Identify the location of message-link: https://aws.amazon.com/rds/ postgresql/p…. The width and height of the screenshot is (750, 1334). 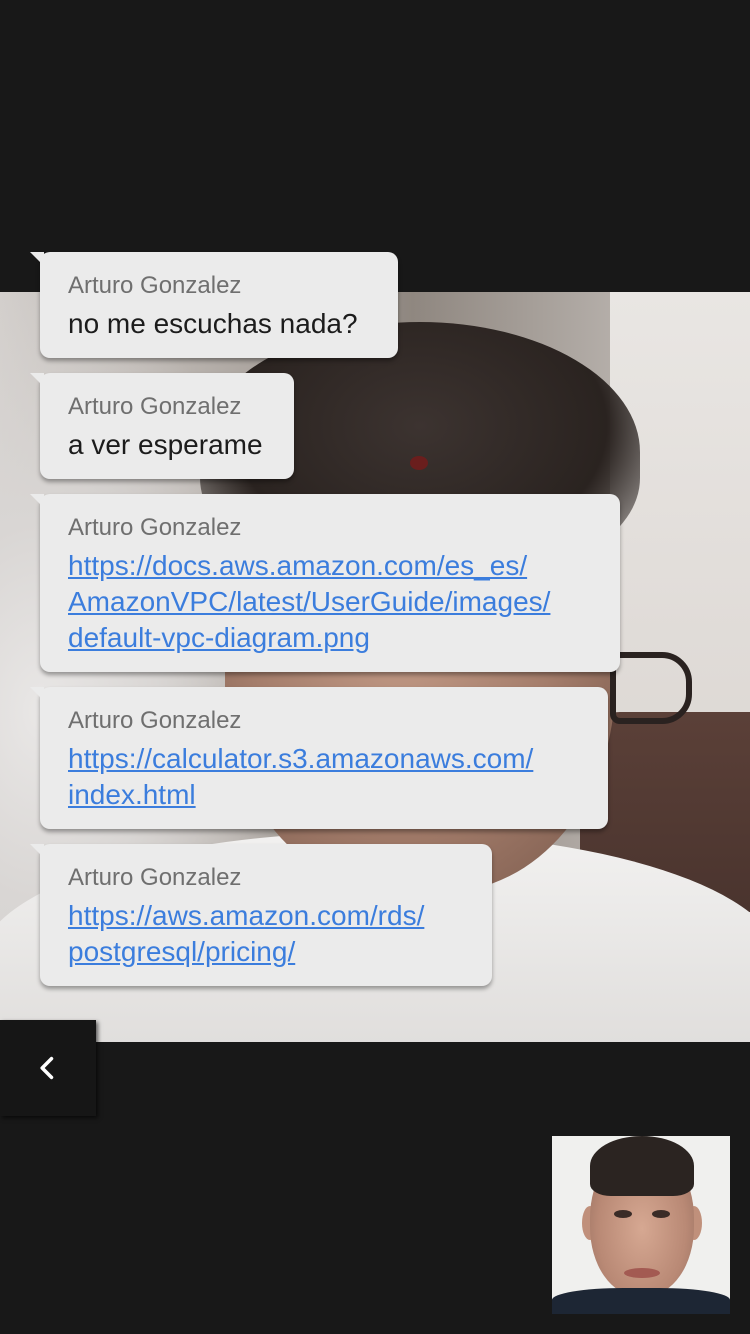
(269, 934).